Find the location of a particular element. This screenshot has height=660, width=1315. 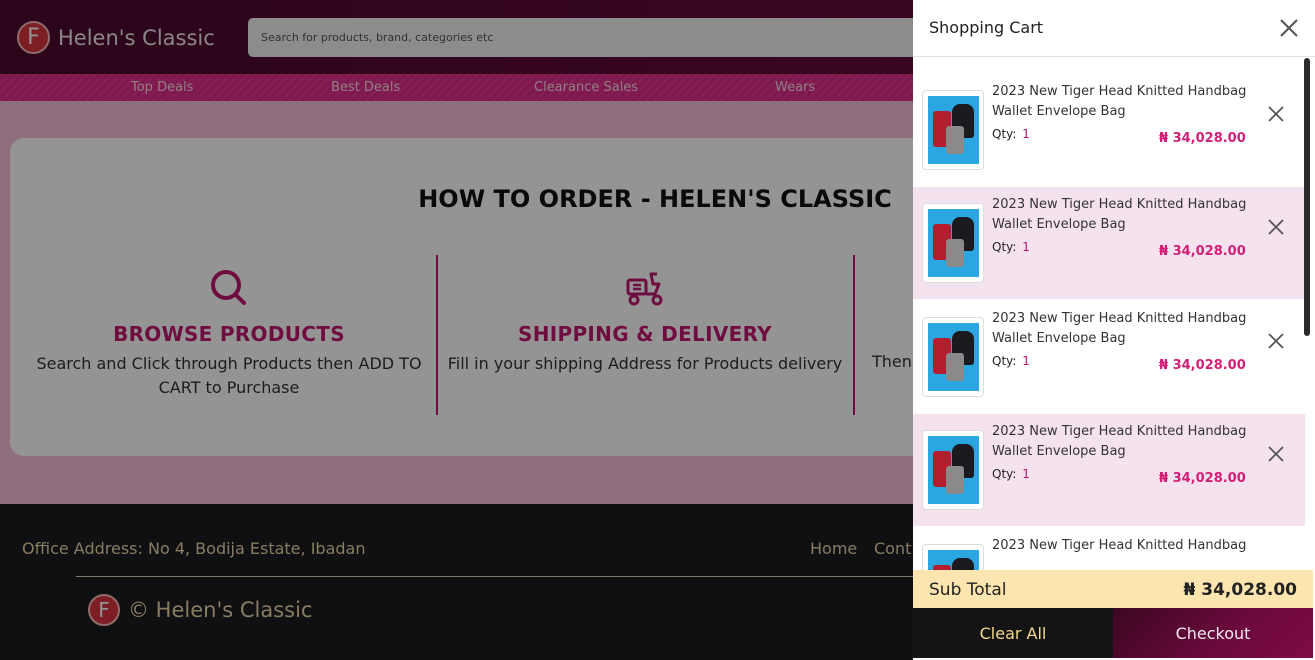

cart-title: Shopping Cart is located at coordinates (986, 27).